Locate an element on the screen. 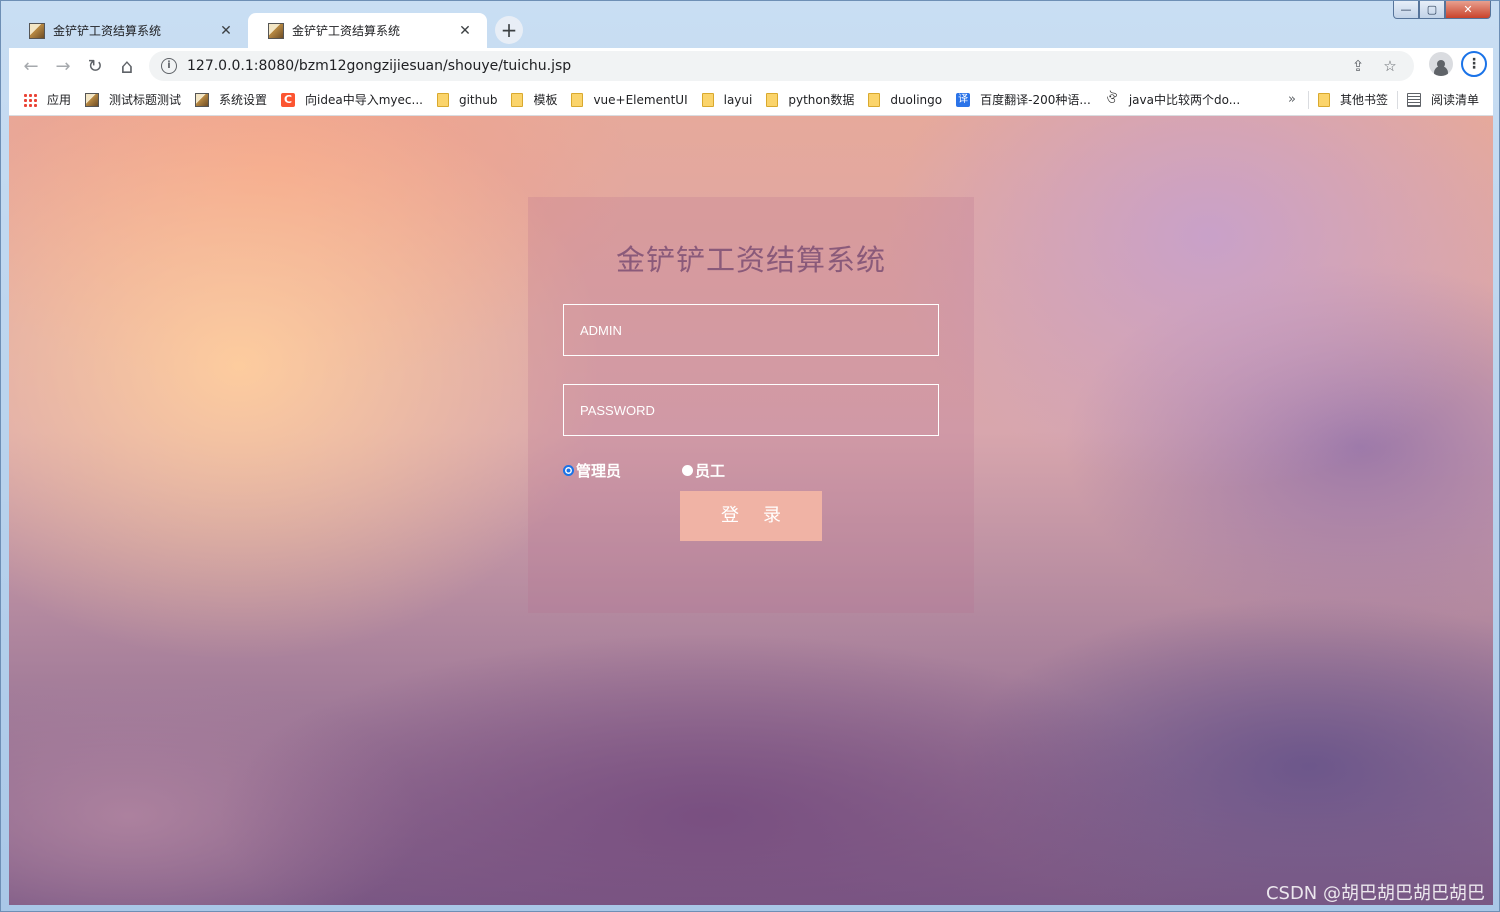  bookmark-label: layui is located at coordinates (738, 99).